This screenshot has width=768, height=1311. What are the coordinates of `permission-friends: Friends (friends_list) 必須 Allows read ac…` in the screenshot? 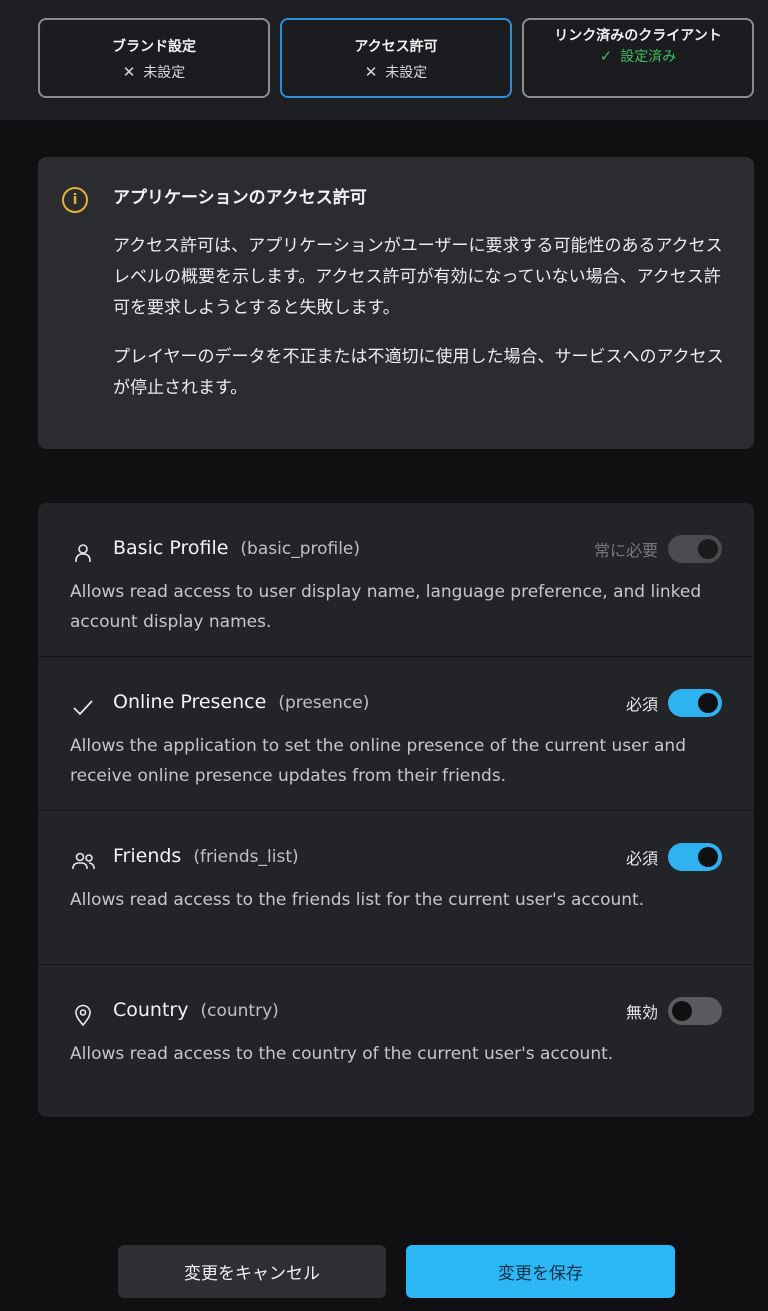 It's located at (396, 888).